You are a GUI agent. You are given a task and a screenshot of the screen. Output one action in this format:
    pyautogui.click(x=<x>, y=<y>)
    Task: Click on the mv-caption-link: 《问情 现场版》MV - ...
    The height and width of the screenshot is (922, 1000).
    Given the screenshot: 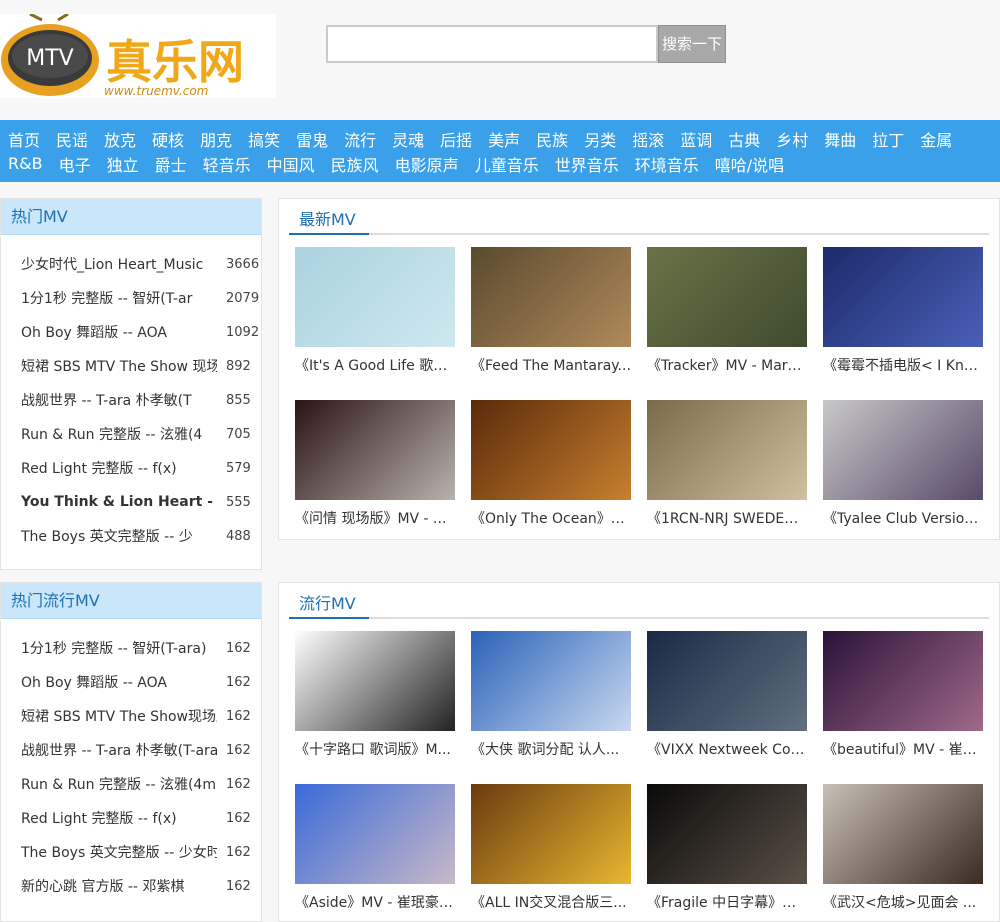 What is the action you would take?
    pyautogui.click(x=375, y=518)
    